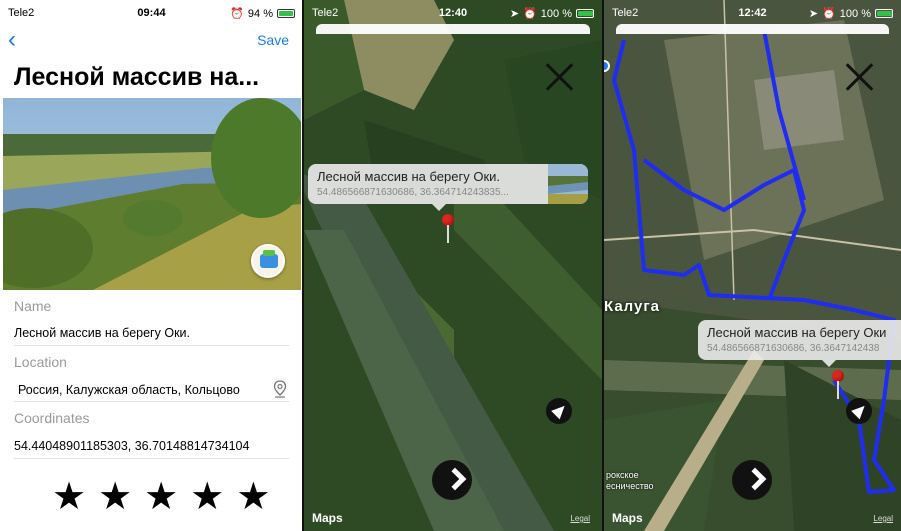 The height and width of the screenshot is (531, 901). I want to click on status-right: ⏰ 94 %, so click(262, 13).